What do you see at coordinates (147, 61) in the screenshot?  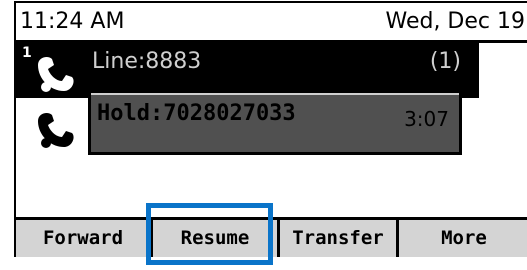 I see `line-label: Line:8883` at bounding box center [147, 61].